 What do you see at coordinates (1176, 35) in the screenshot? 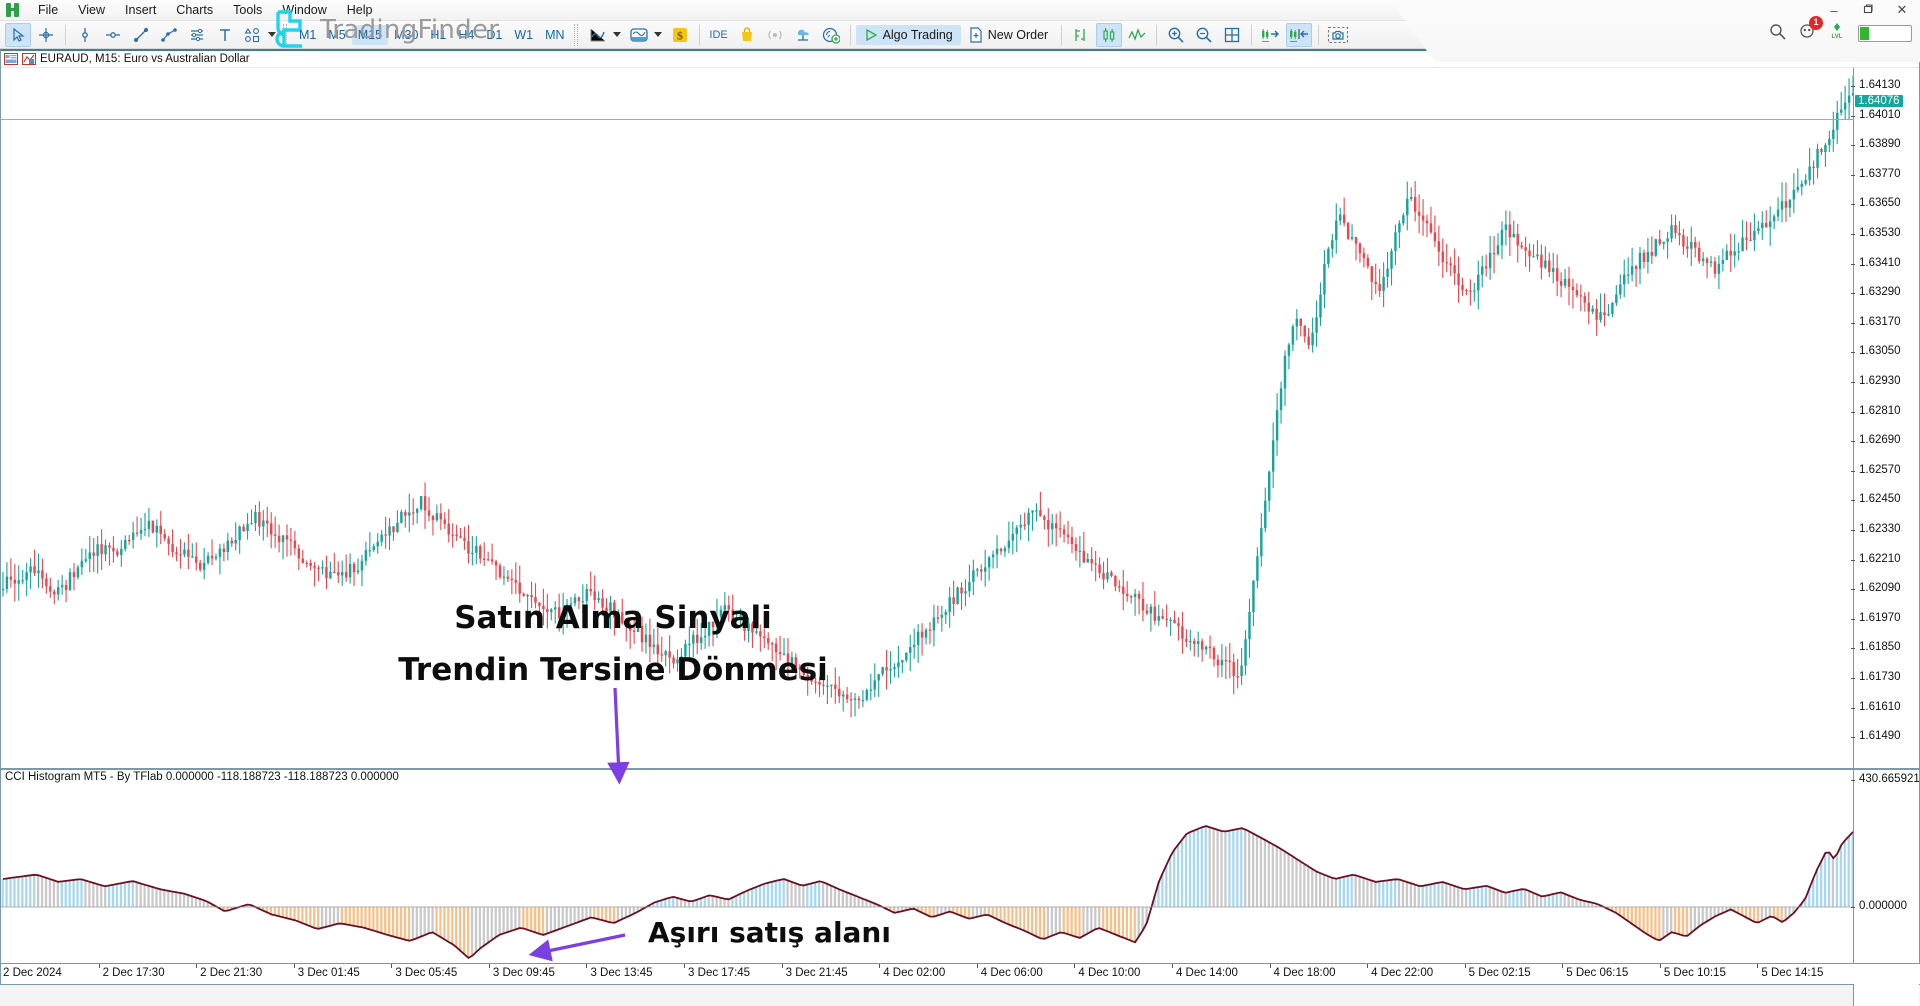
I see `zoom-in-icon` at bounding box center [1176, 35].